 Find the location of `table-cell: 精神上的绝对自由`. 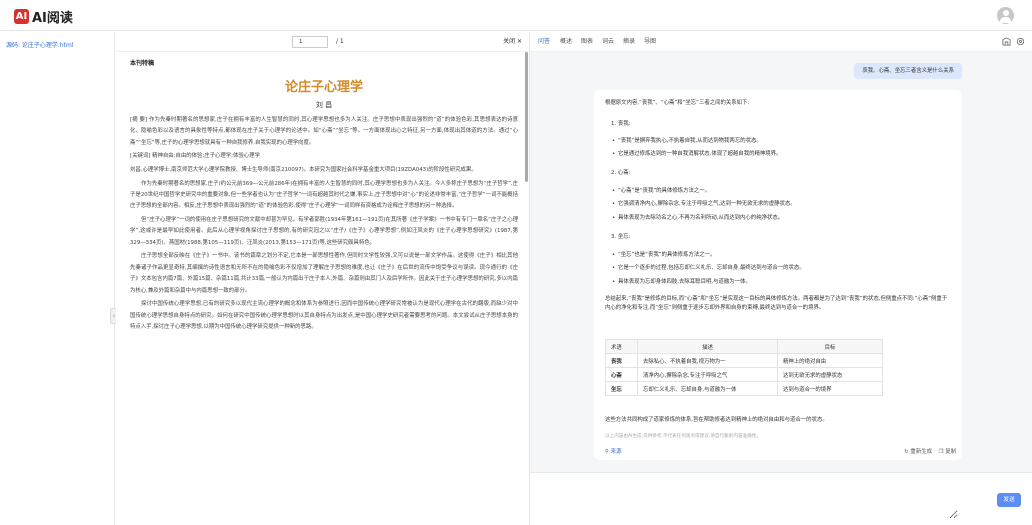

table-cell: 精神上的绝对自由 is located at coordinates (830, 360).